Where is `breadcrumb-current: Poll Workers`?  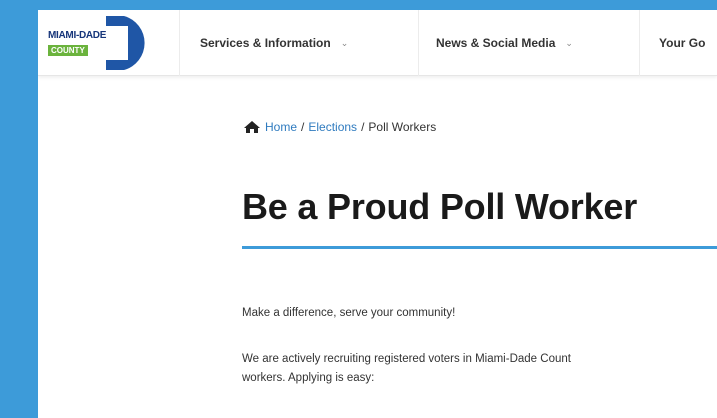
breadcrumb-current: Poll Workers is located at coordinates (402, 127).